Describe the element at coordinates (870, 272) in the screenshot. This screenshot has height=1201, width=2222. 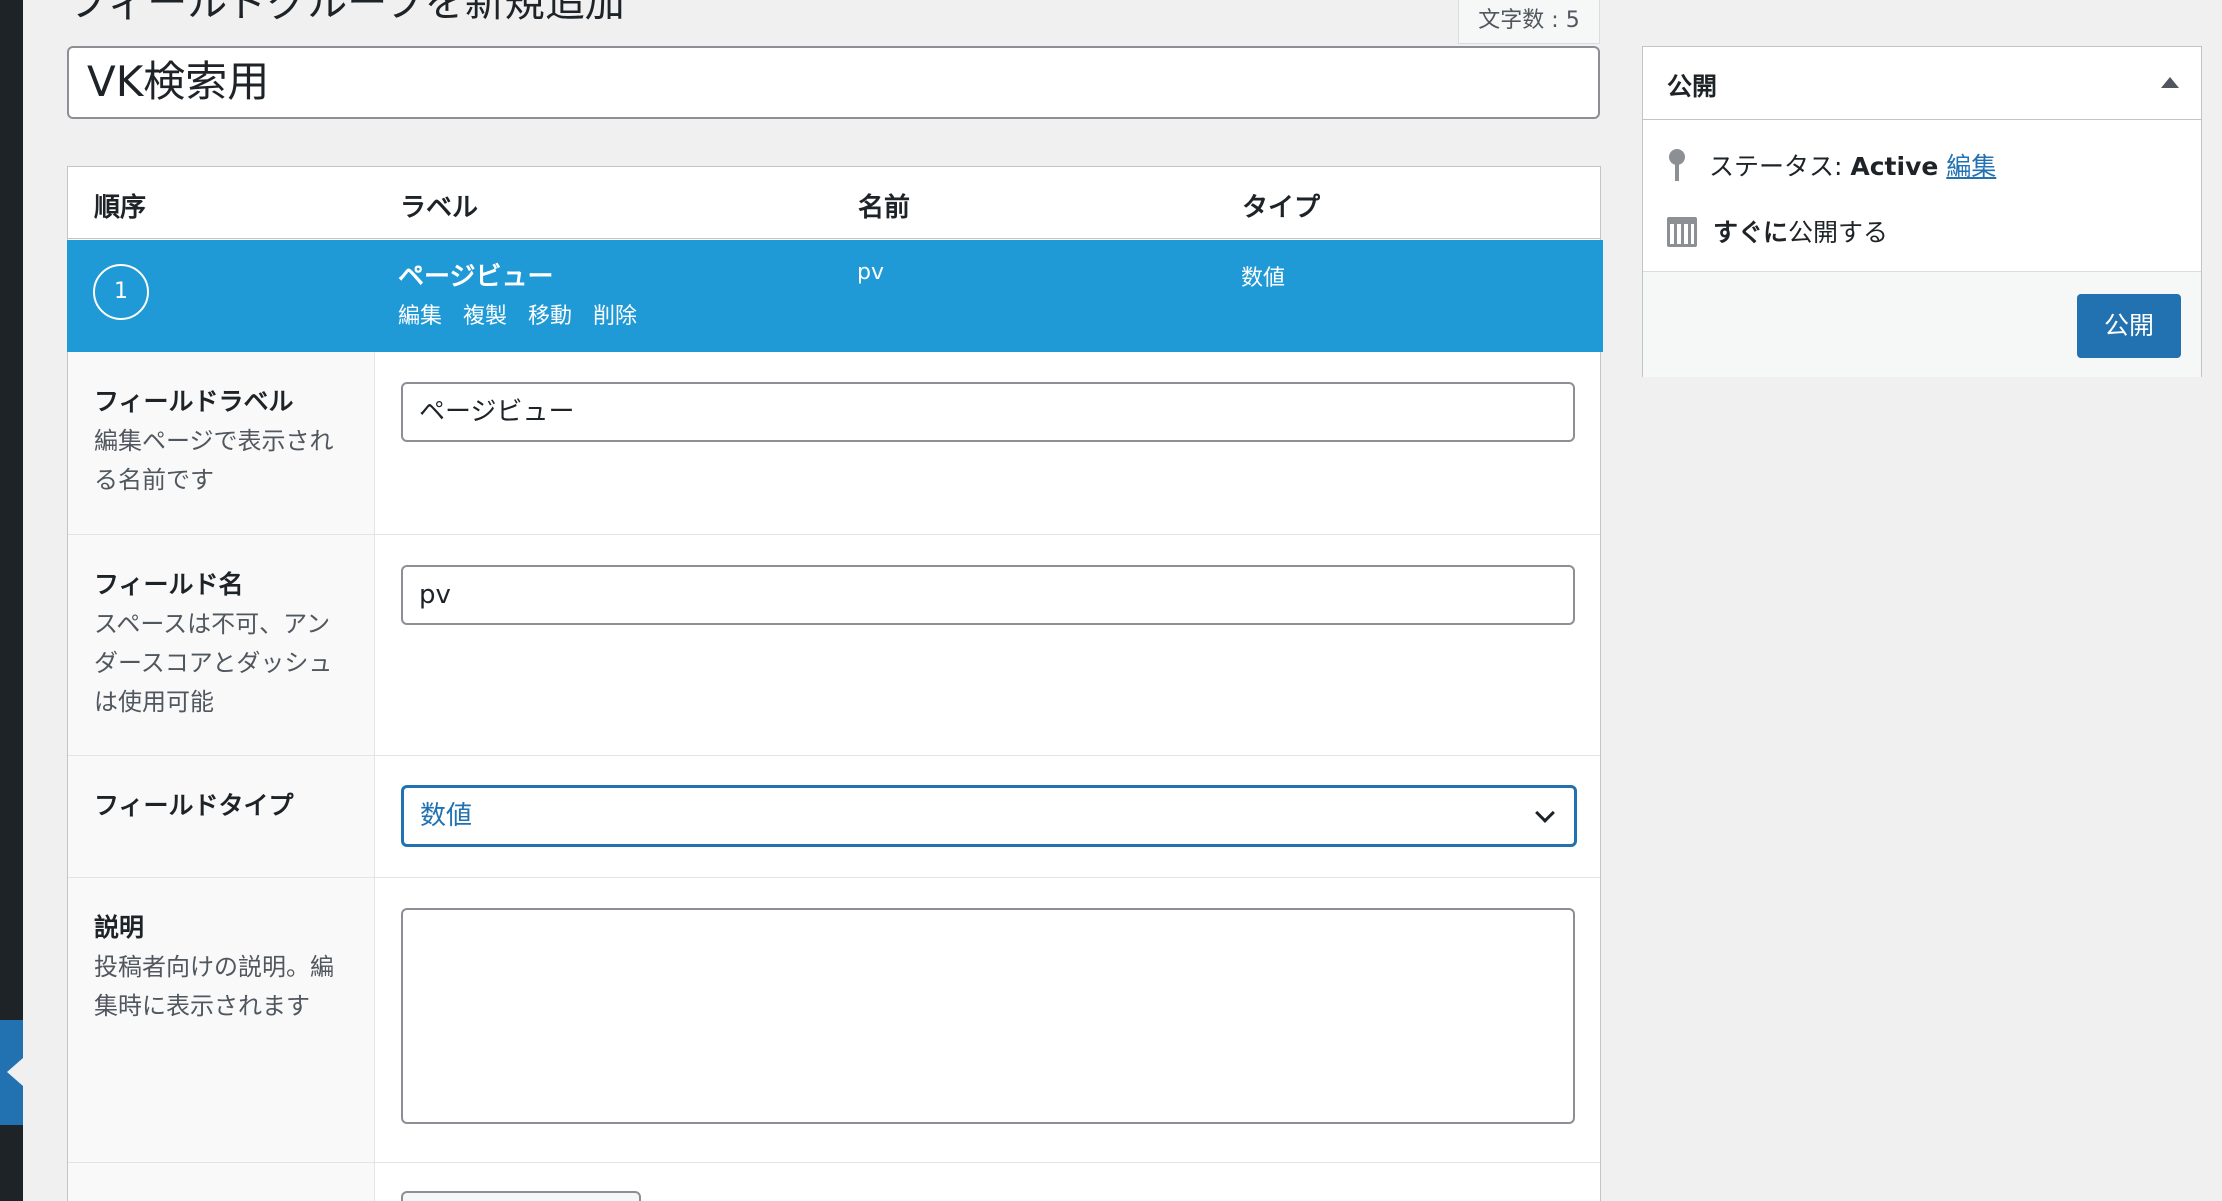
I see `field-row-name: pv` at that location.